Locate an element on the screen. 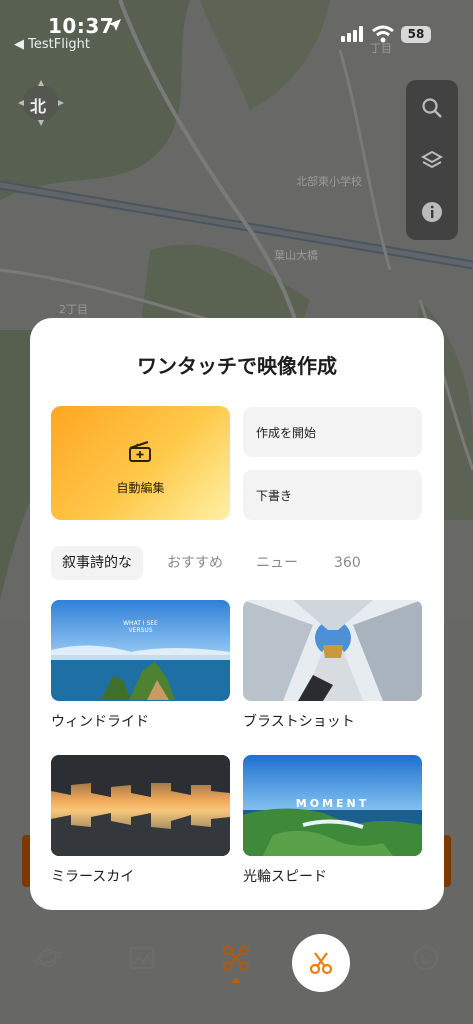 Image resolution: width=473 pixels, height=1024 pixels. map-search-button is located at coordinates (432, 108).